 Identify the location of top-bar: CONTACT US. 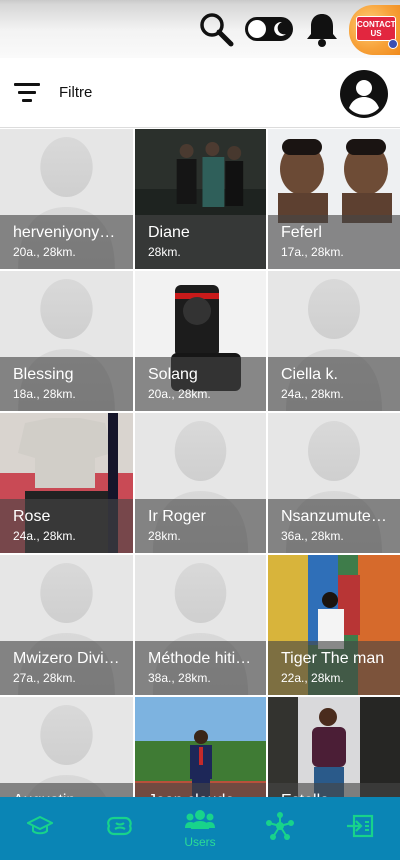
(200, 29).